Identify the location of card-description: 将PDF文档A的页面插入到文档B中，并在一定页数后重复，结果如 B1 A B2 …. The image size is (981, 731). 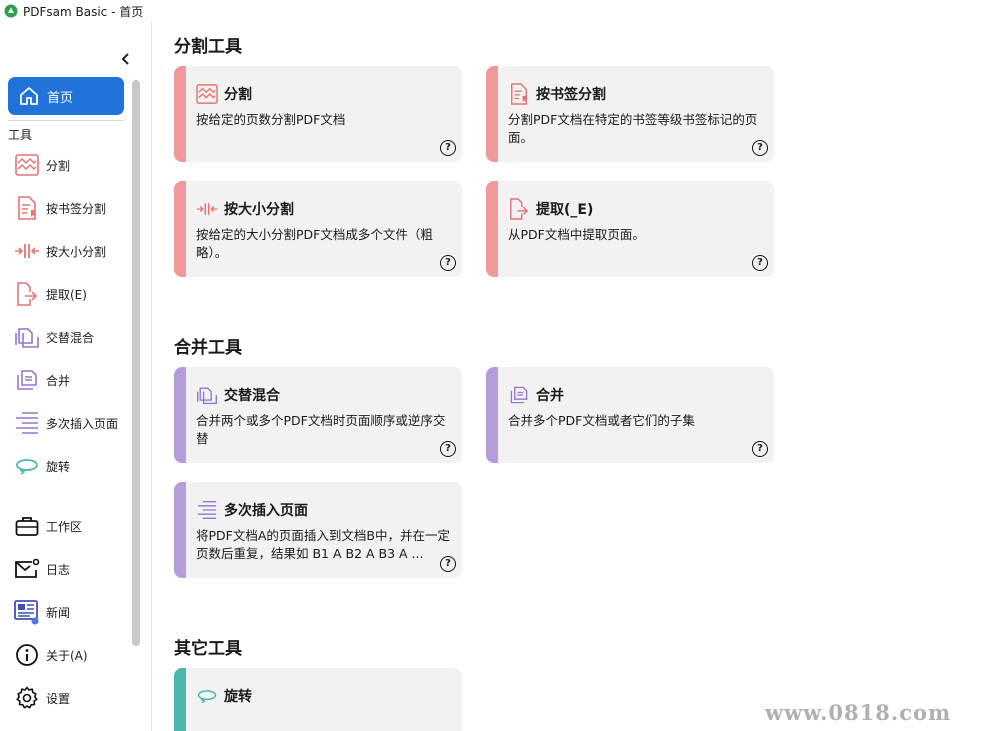
(323, 544).